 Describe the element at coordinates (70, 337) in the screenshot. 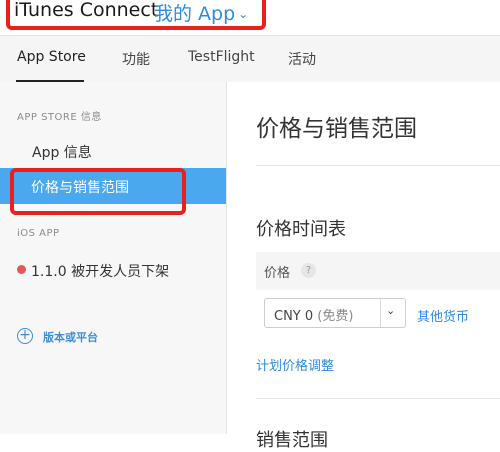

I see `add-version-platform-label: 版本或平台` at that location.